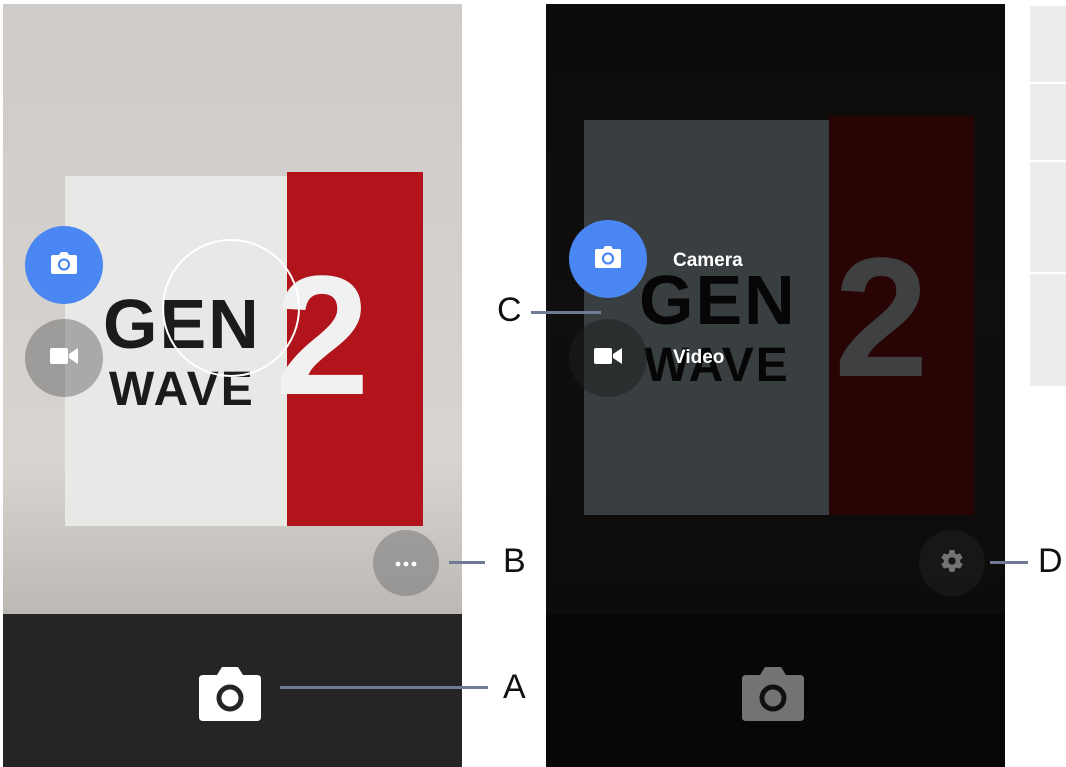 Image resolution: width=1066 pixels, height=767 pixels. Describe the element at coordinates (514, 687) in the screenshot. I see `callout-label-a: A` at that location.